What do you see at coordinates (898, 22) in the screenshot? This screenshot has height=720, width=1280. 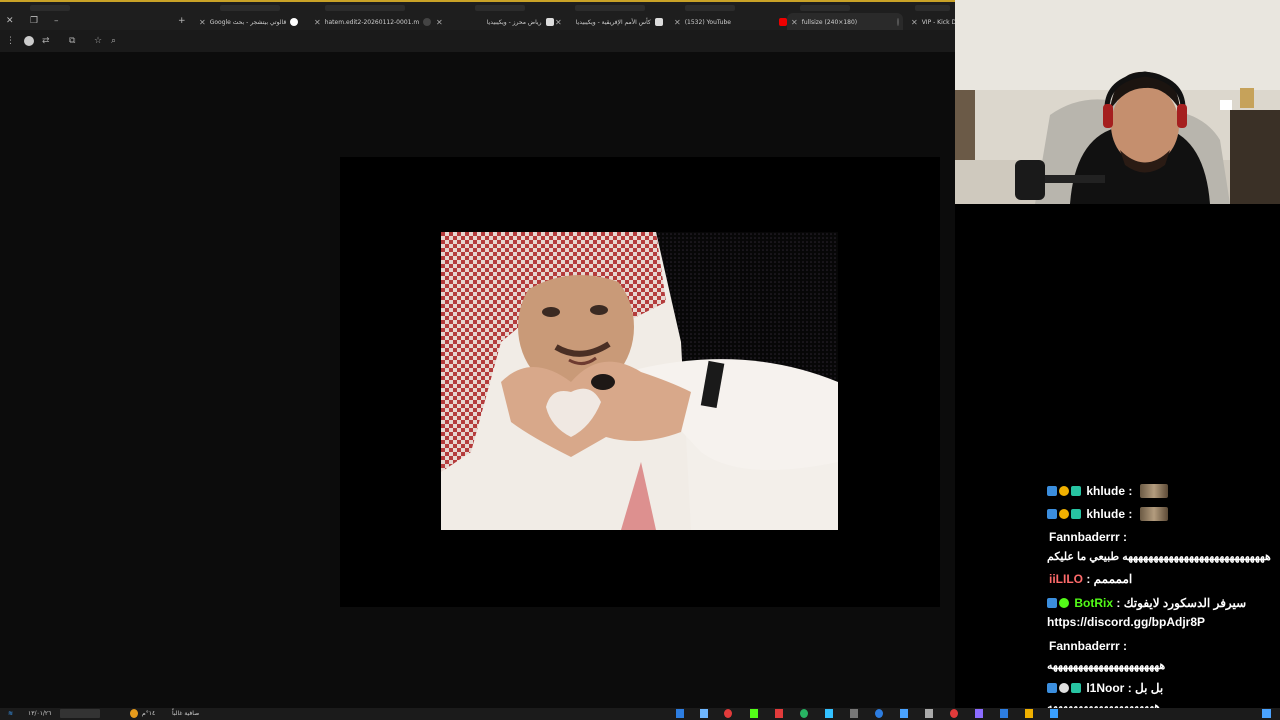 I see `image-favicon-icon` at bounding box center [898, 22].